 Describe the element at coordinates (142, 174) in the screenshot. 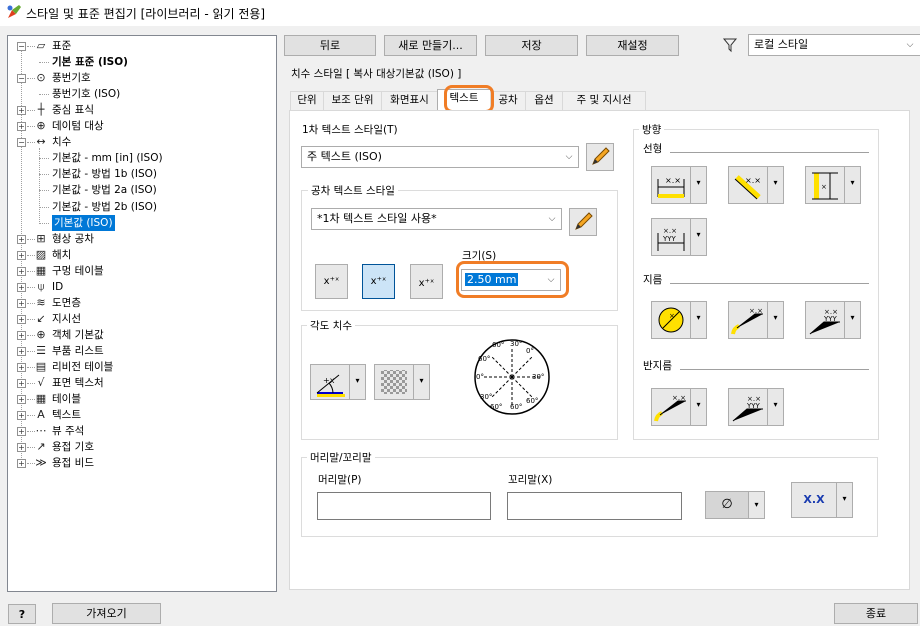

I see `tree-item: 기본값 - 방법 1b (ISO)` at that location.